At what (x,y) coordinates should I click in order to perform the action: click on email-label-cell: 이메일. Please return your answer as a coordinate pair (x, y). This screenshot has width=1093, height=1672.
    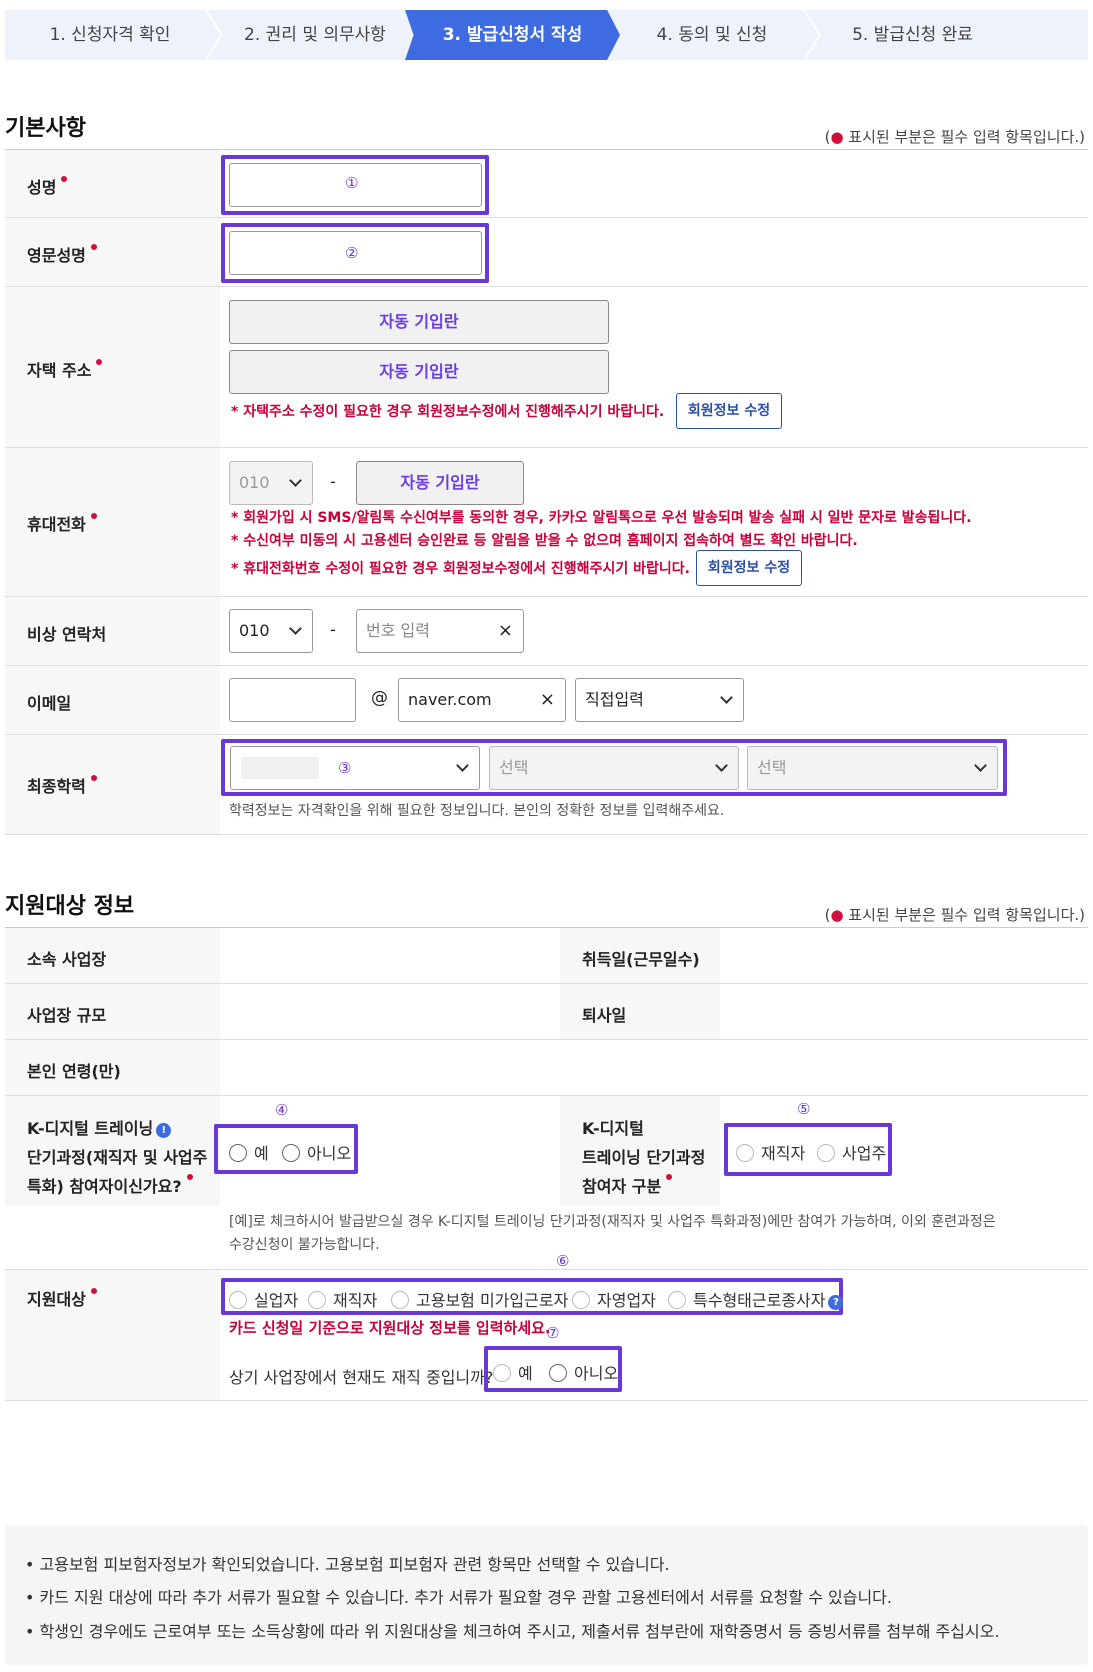
    Looking at the image, I should click on (112, 700).